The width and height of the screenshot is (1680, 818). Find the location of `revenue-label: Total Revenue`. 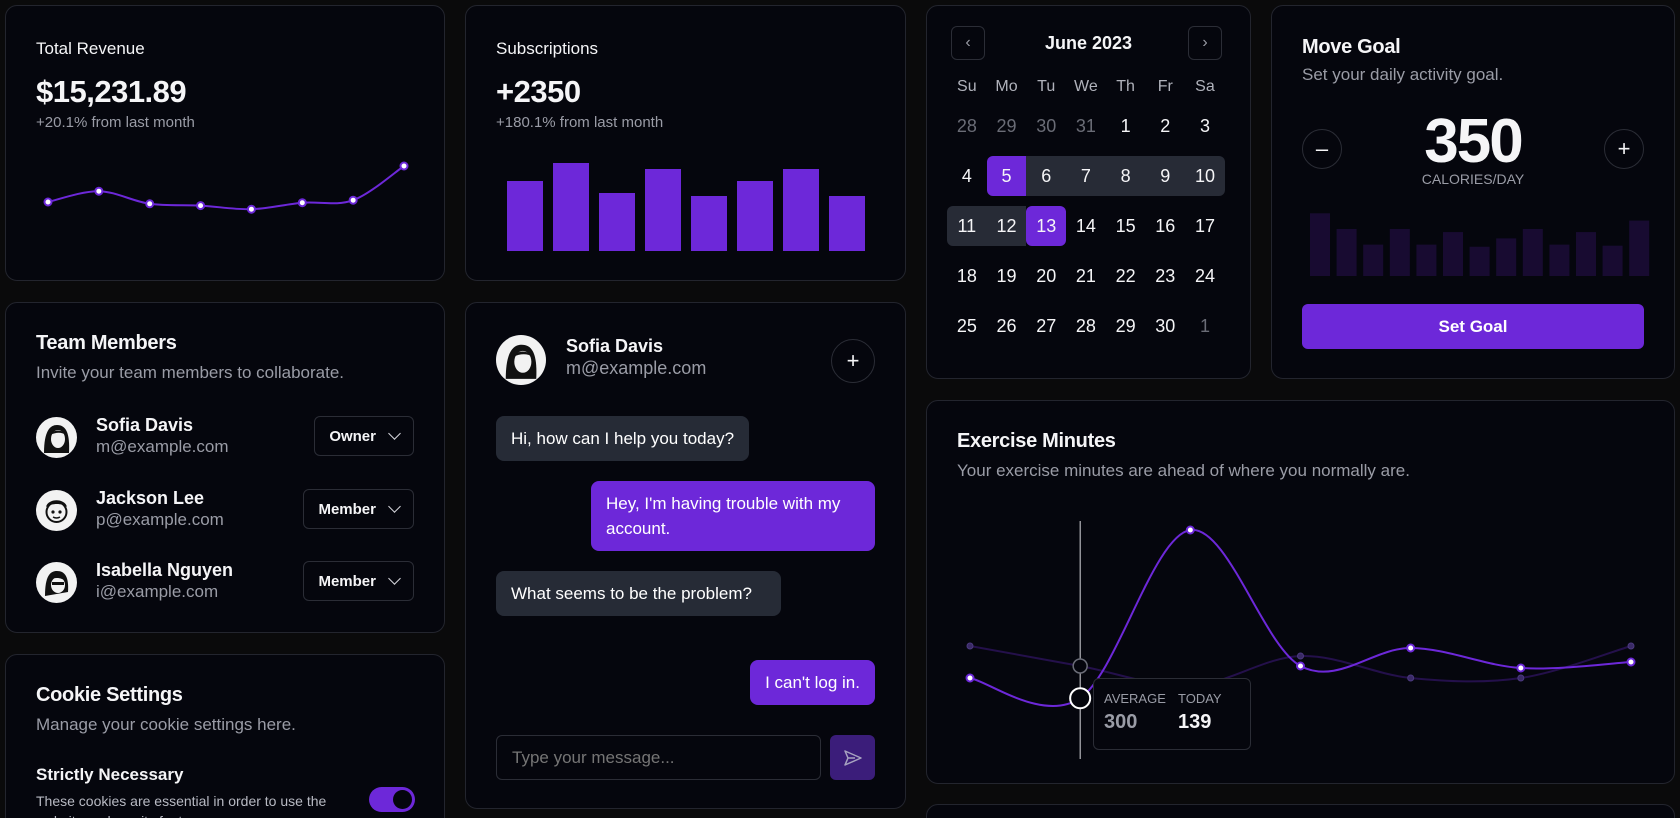

revenue-label: Total Revenue is located at coordinates (90, 48).